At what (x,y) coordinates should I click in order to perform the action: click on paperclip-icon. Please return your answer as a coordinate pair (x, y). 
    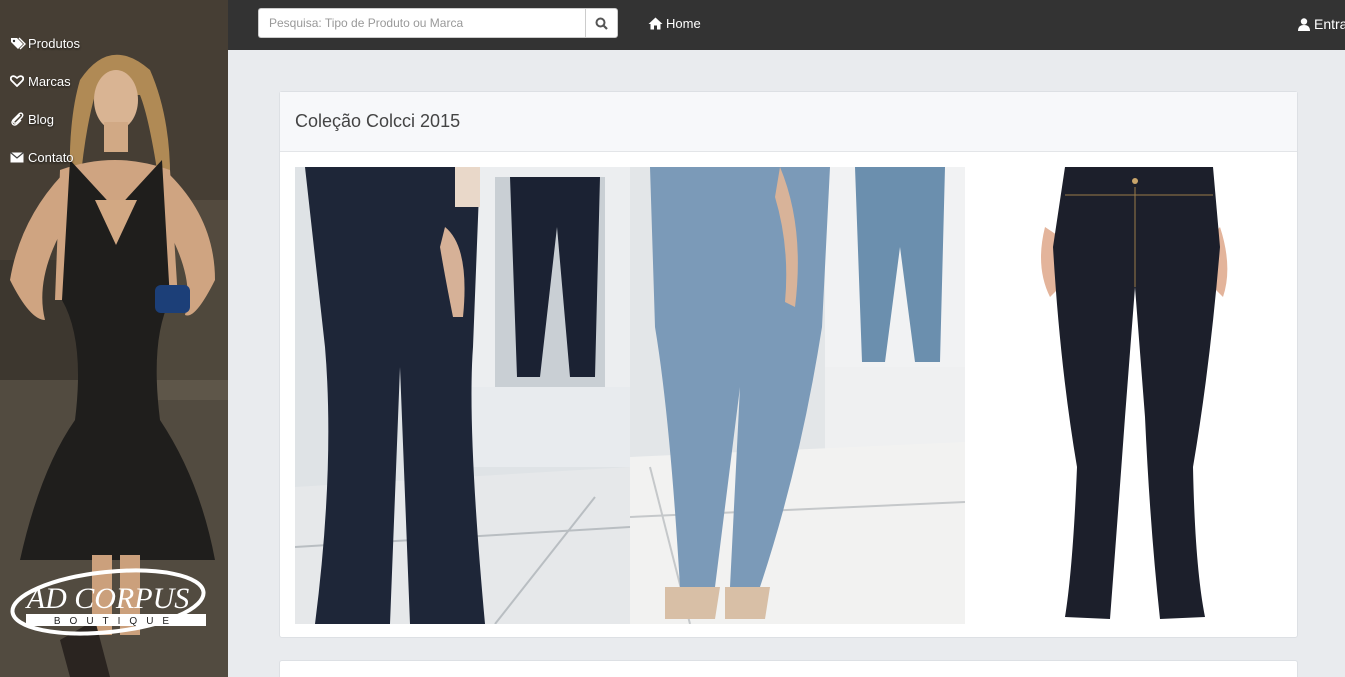
    Looking at the image, I should click on (18, 119).